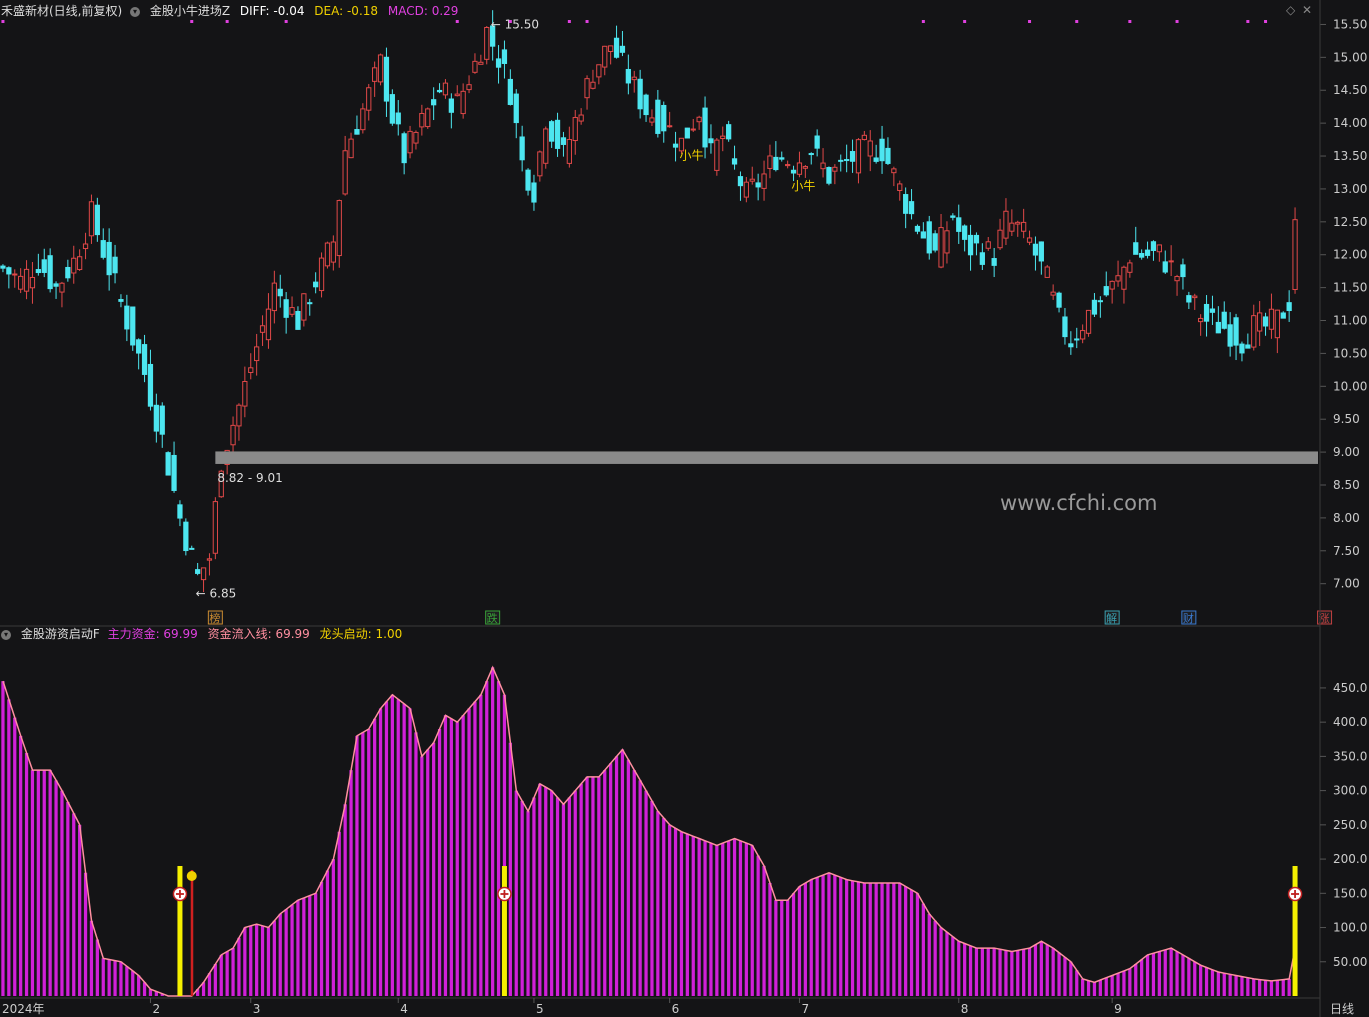 The image size is (1369, 1017). I want to click on price-tick-label: 11.50, so click(1350, 288).